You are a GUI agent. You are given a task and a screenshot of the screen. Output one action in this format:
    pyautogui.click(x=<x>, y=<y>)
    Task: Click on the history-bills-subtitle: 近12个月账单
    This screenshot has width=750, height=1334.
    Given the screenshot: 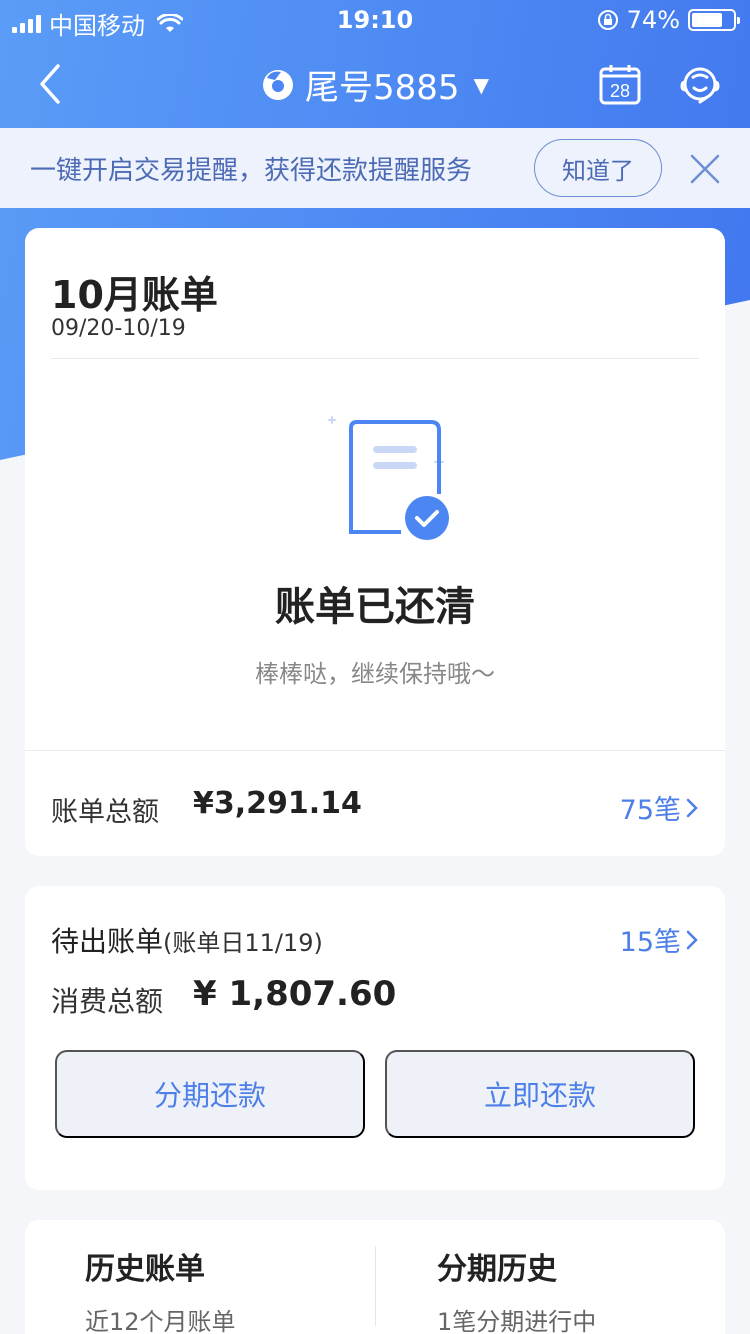 What is the action you would take?
    pyautogui.click(x=160, y=1321)
    